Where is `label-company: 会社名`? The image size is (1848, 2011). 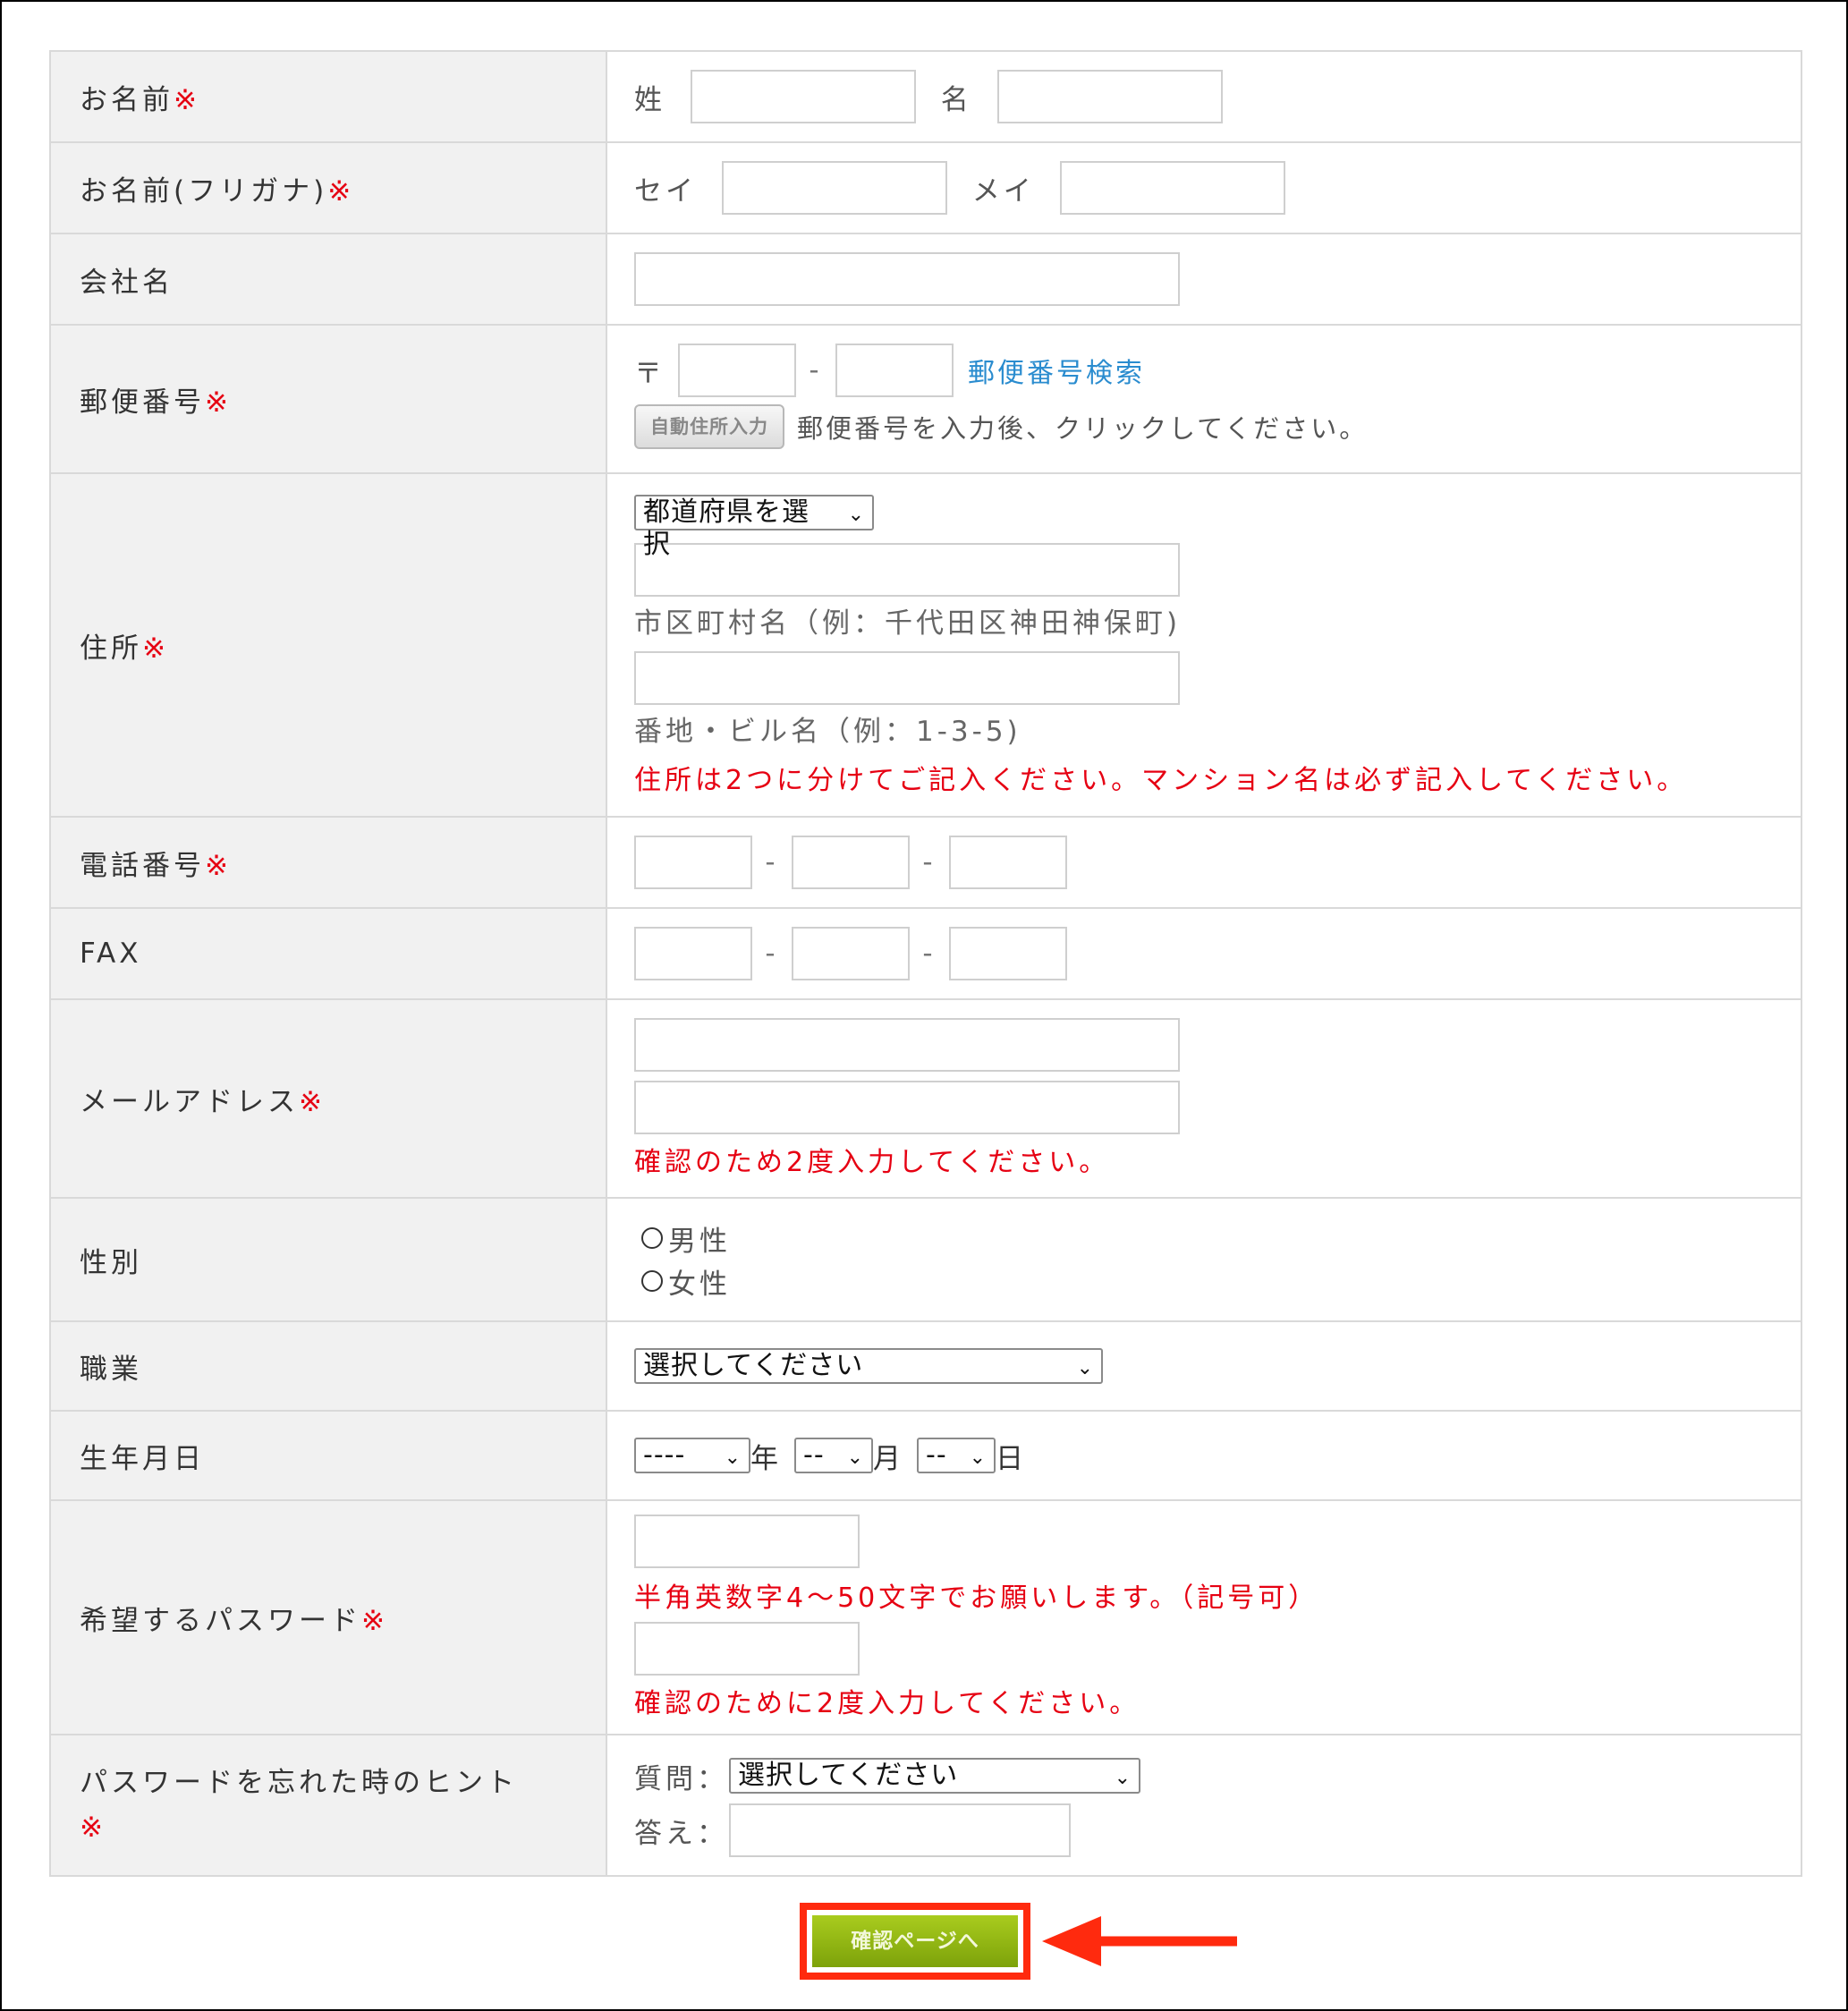 label-company: 会社名 is located at coordinates (328, 280).